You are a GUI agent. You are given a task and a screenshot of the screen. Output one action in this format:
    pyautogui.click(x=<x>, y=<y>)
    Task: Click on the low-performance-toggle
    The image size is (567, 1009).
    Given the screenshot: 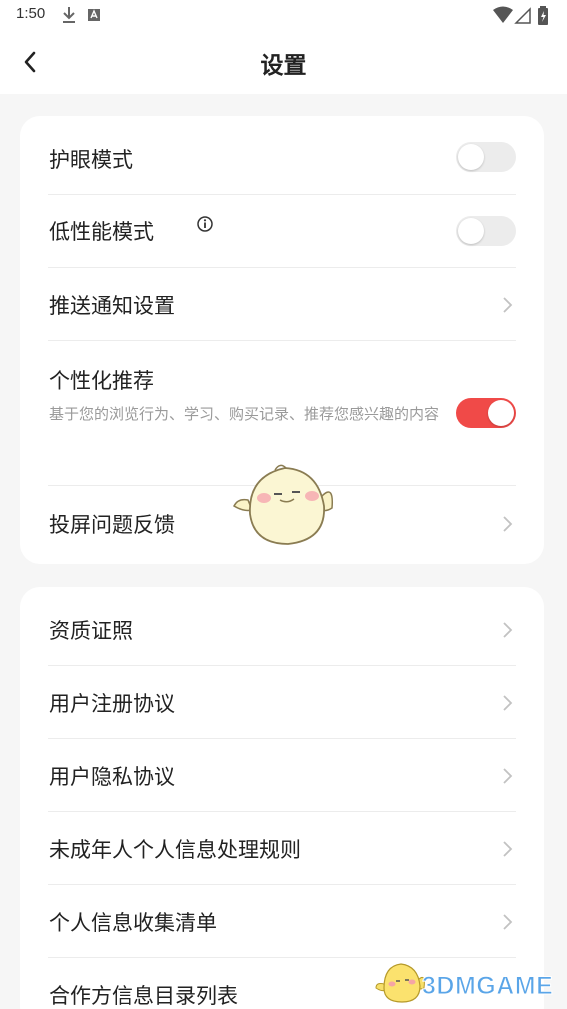 What is the action you would take?
    pyautogui.click(x=486, y=231)
    